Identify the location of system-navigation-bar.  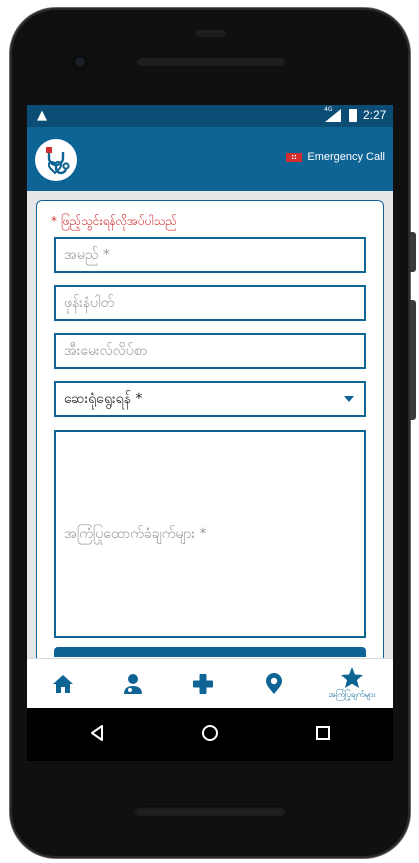
(210, 734).